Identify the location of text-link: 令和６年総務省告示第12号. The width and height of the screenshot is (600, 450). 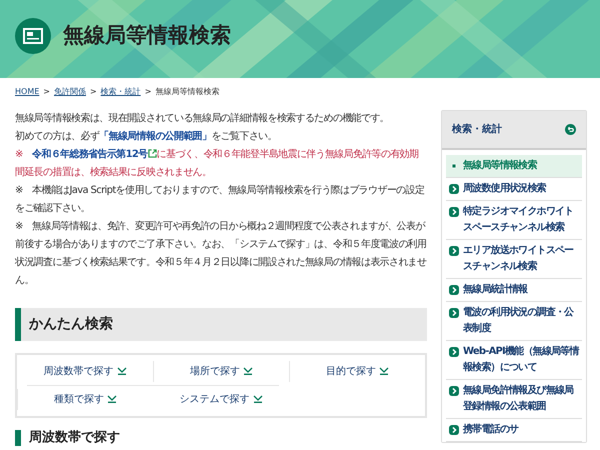
(94, 154).